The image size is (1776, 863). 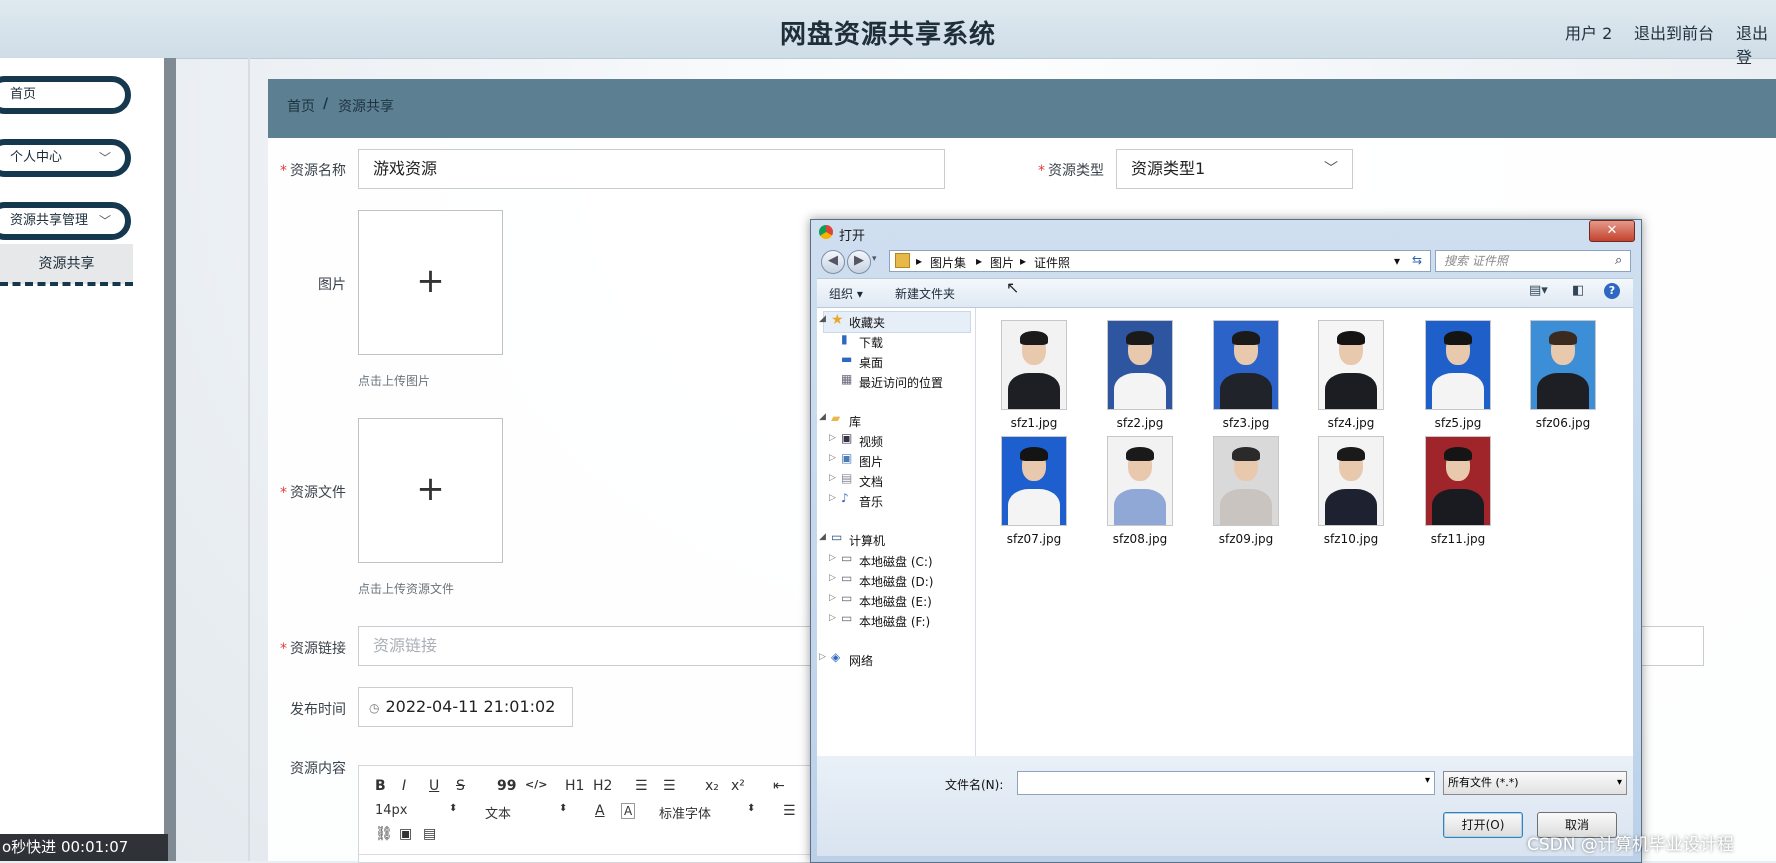 I want to click on file-item: sfz1.jpg, so click(x=1034, y=375).